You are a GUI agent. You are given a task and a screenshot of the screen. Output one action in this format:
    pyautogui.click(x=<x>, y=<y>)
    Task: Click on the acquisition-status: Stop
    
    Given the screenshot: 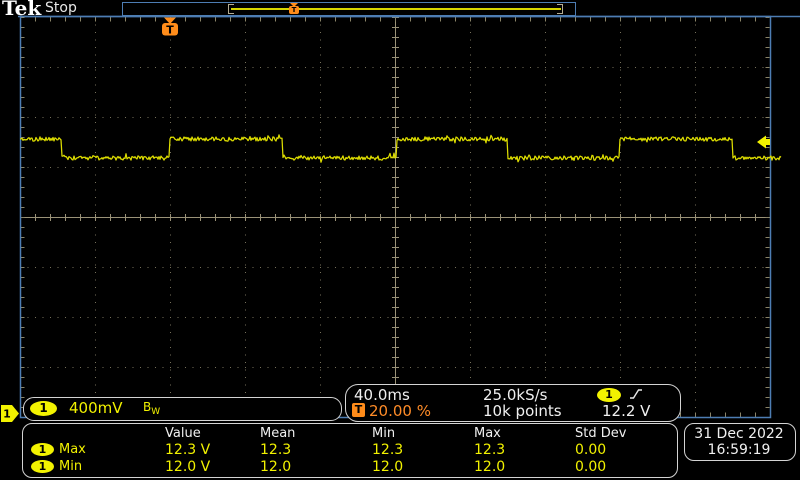 What is the action you would take?
    pyautogui.click(x=61, y=8)
    